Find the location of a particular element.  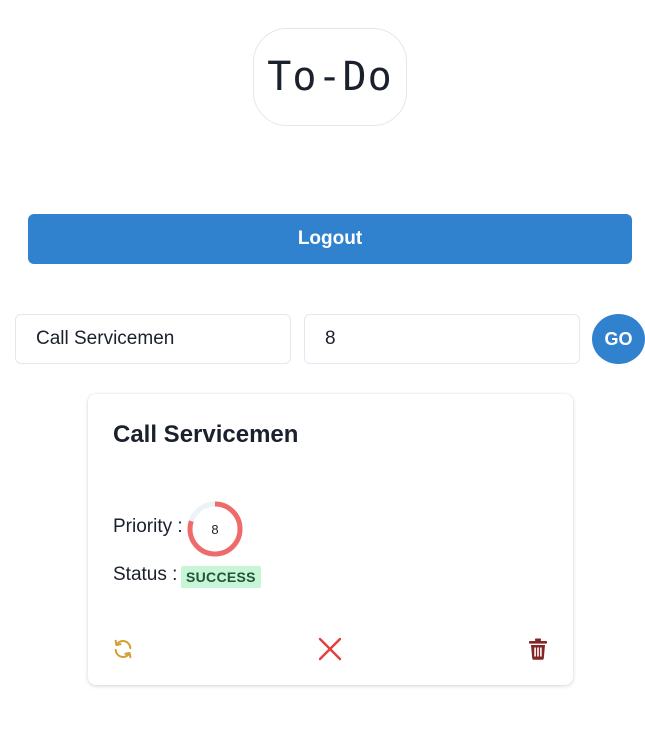

status-label: Status : is located at coordinates (145, 574).